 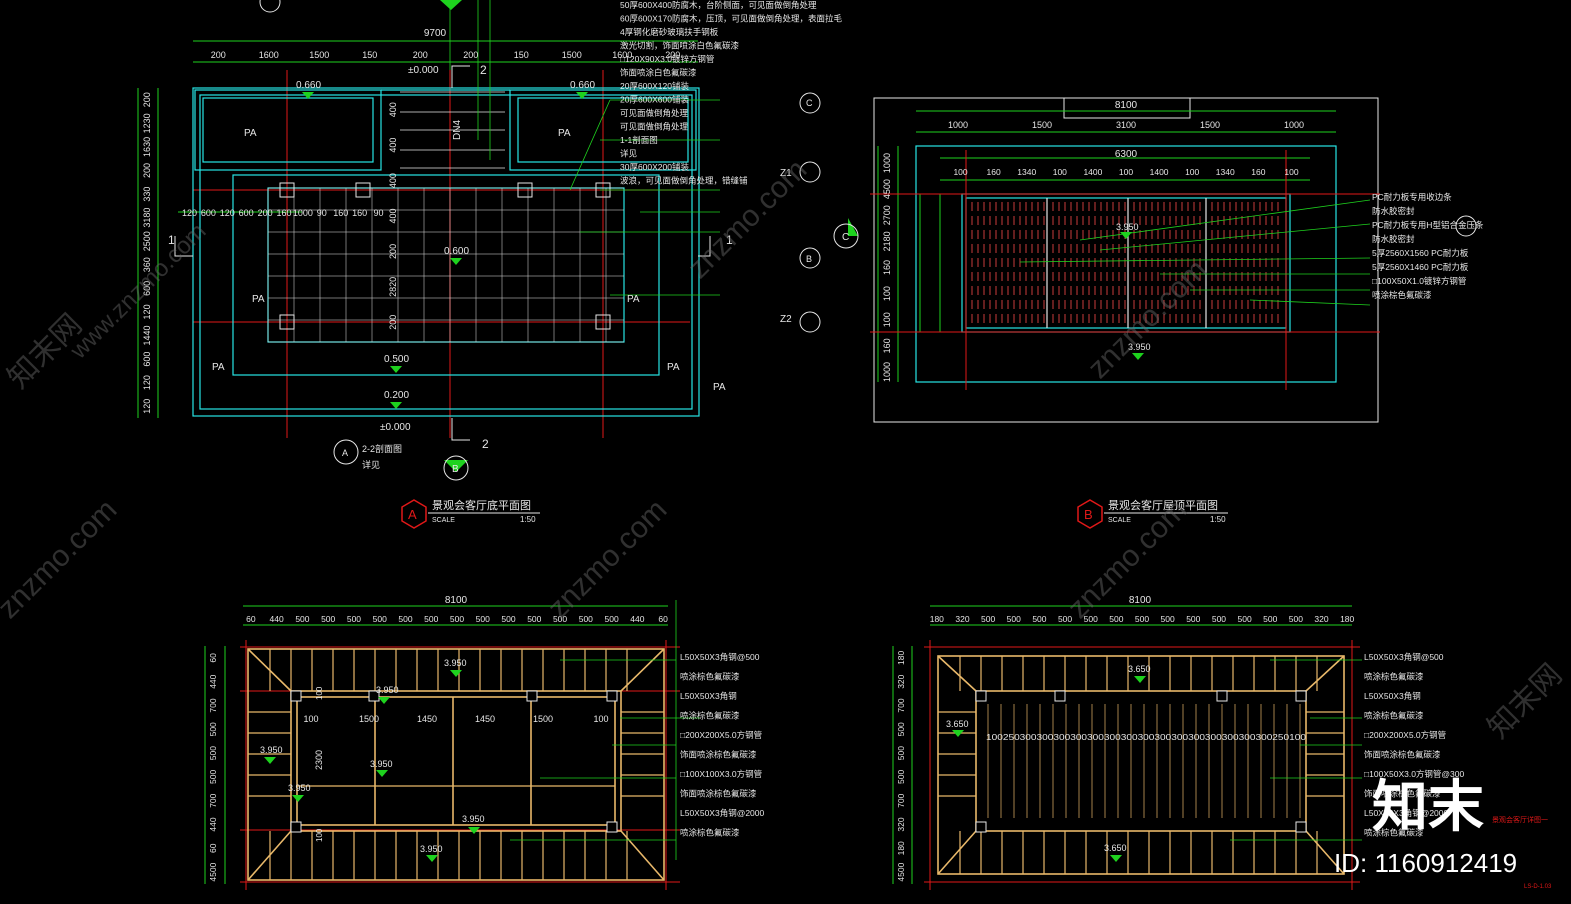 What do you see at coordinates (901, 729) in the screenshot?
I see `plan-d-left-dim-3: 500` at bounding box center [901, 729].